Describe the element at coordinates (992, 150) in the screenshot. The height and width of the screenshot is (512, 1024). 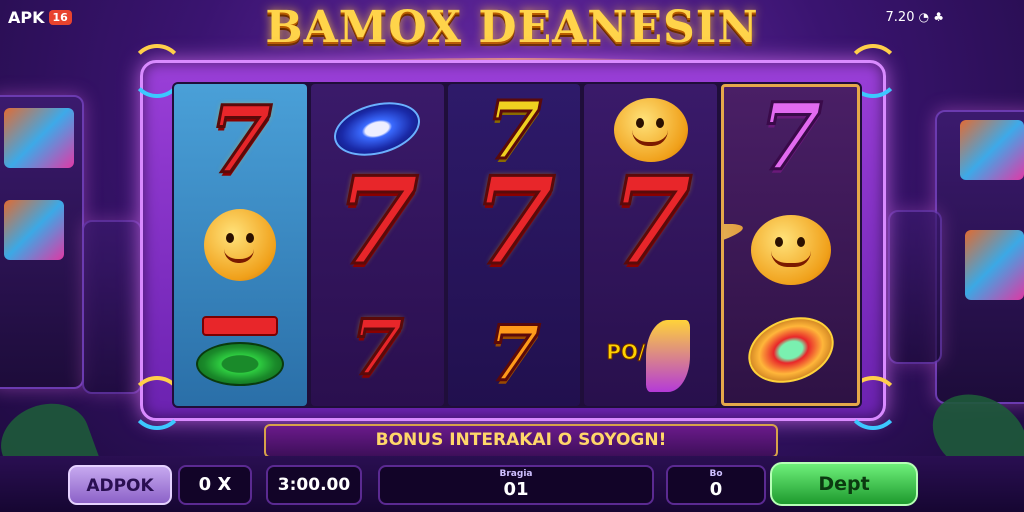
I see `background-screen-right-top` at that location.